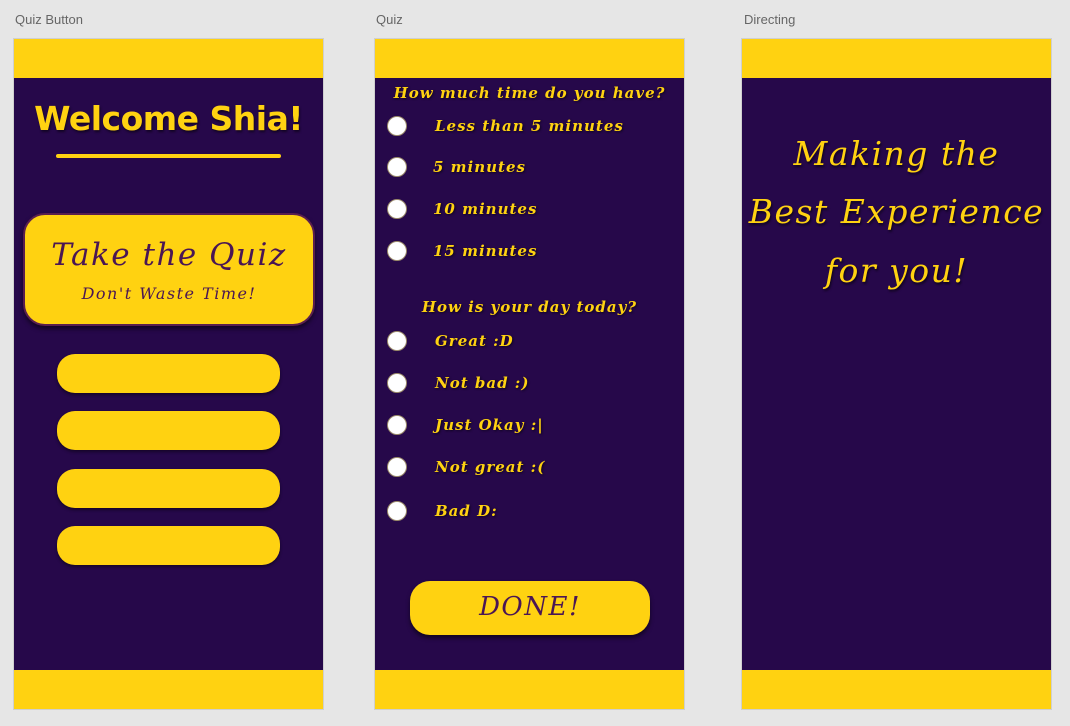 The width and height of the screenshot is (1070, 726). Describe the element at coordinates (489, 425) in the screenshot. I see `option-label: Just Okay :|` at that location.